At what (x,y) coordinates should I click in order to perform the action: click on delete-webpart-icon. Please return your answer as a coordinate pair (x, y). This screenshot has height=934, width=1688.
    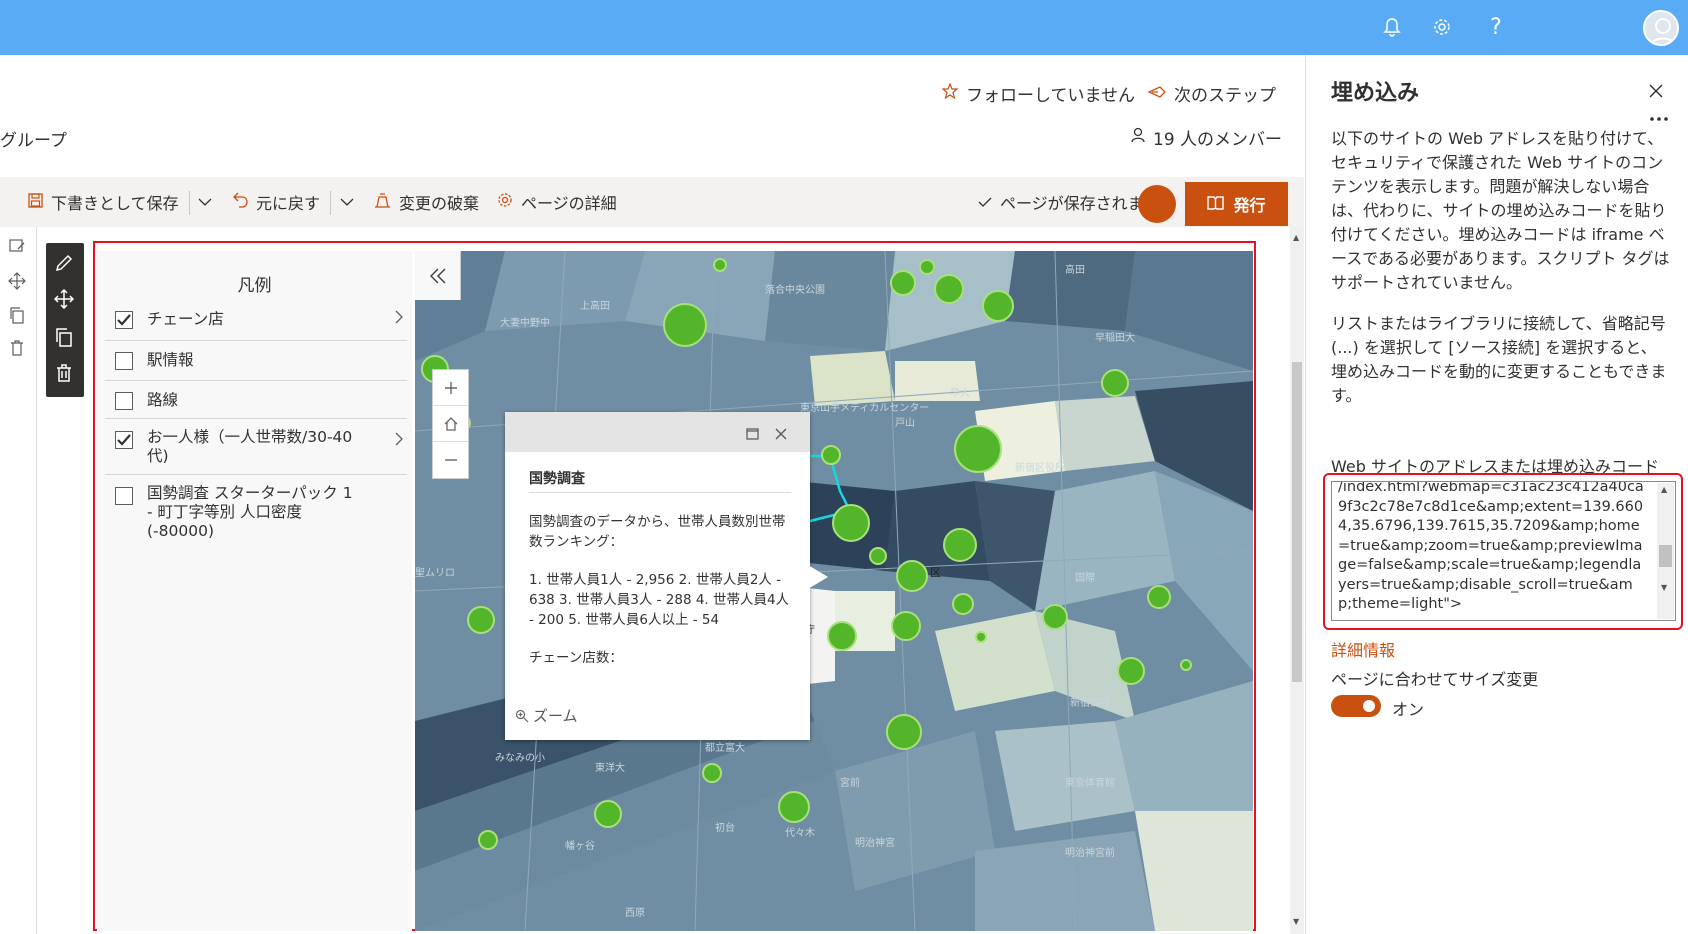
    Looking at the image, I should click on (65, 374).